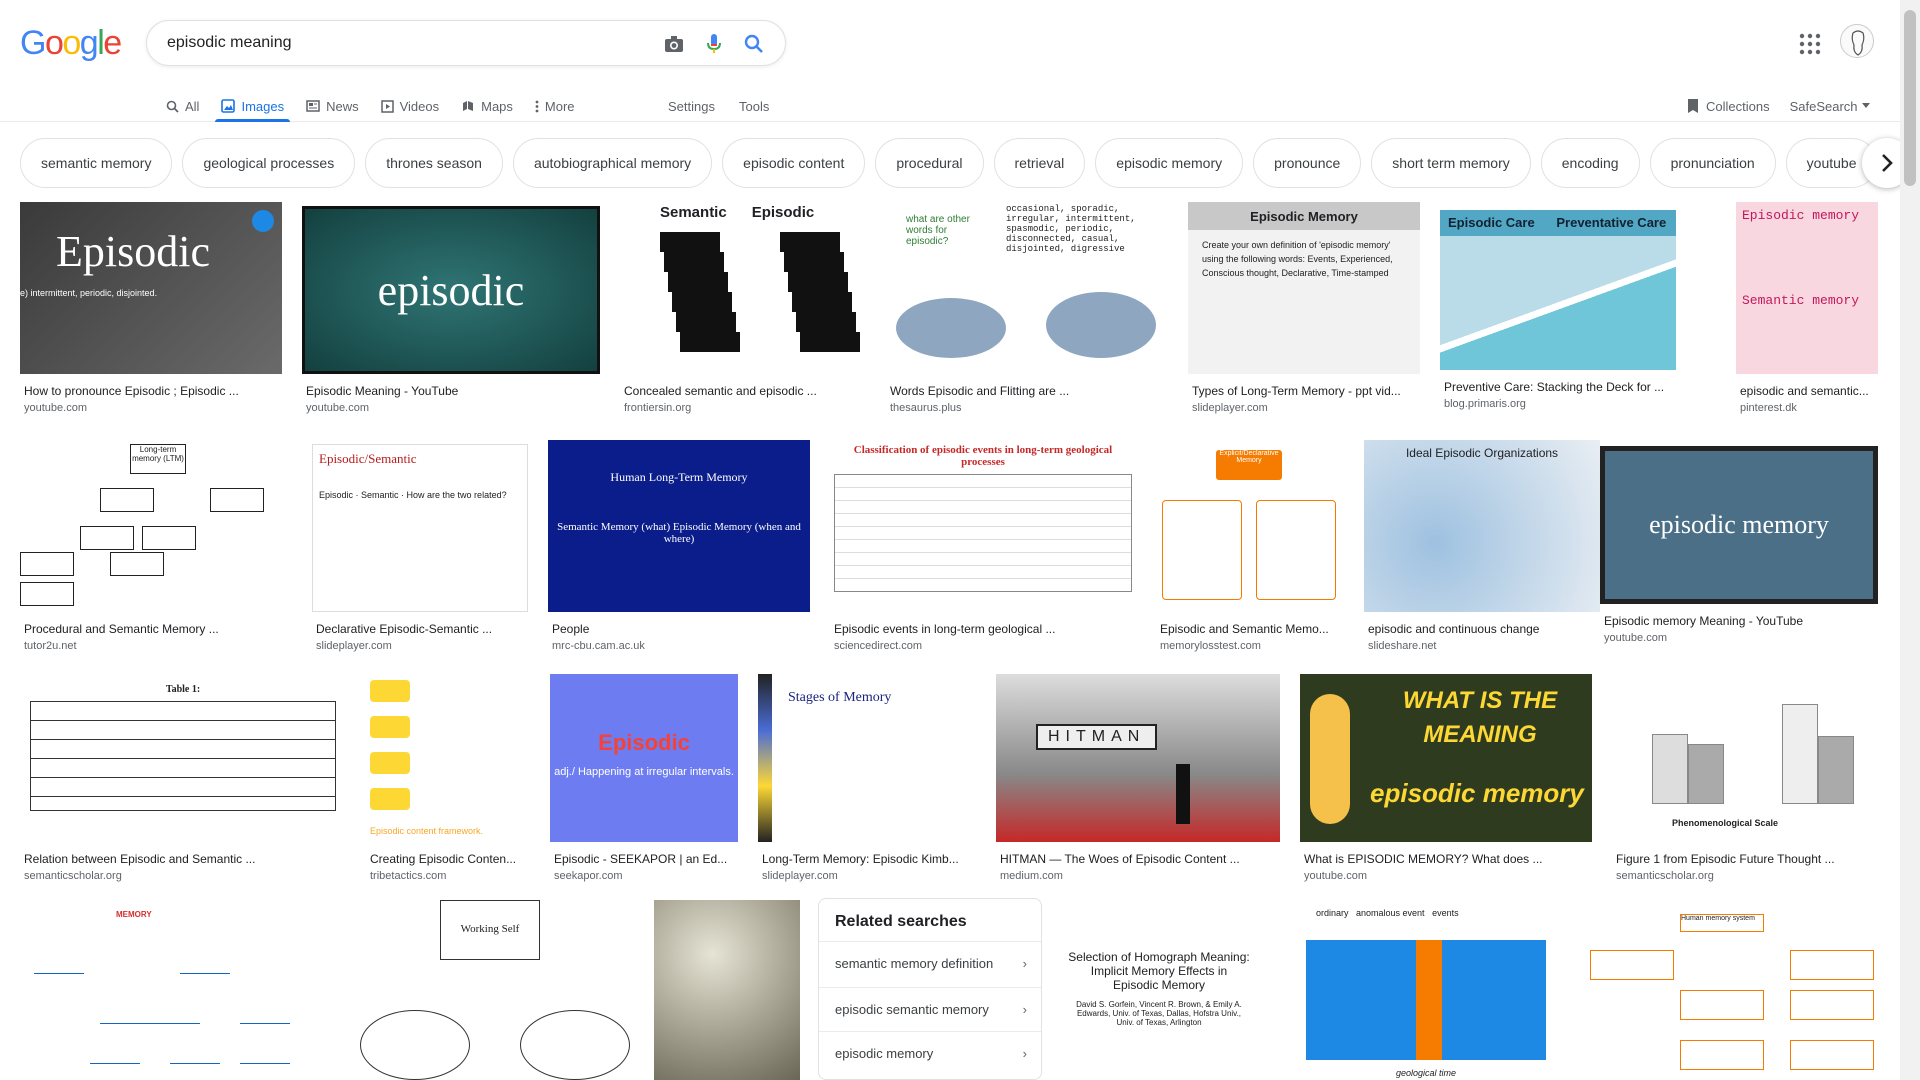 This screenshot has height=1080, width=1920. What do you see at coordinates (1485, 404) in the screenshot?
I see `result-source: blog.primaris.org` at bounding box center [1485, 404].